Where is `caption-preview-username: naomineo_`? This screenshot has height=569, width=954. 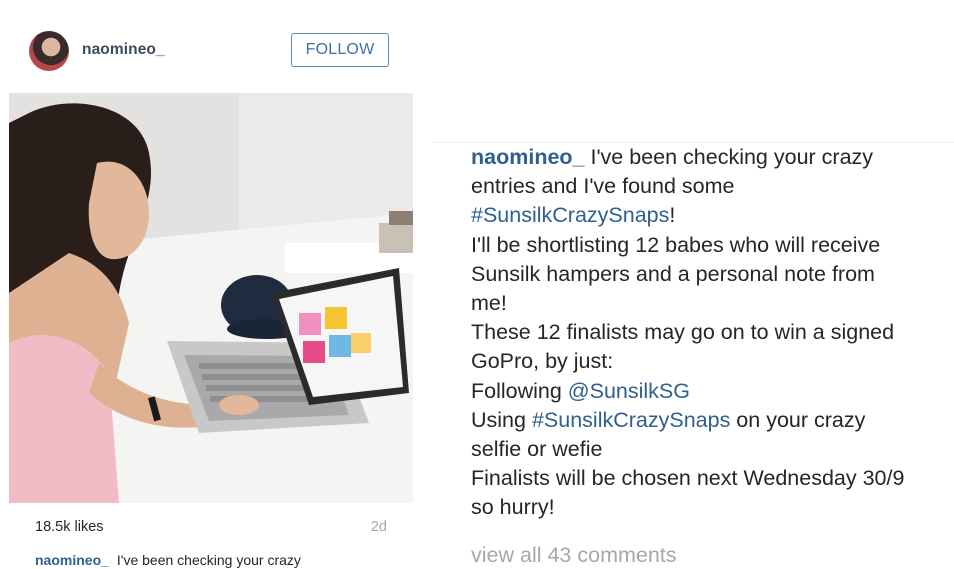
caption-preview-username: naomineo_ is located at coordinates (72, 560).